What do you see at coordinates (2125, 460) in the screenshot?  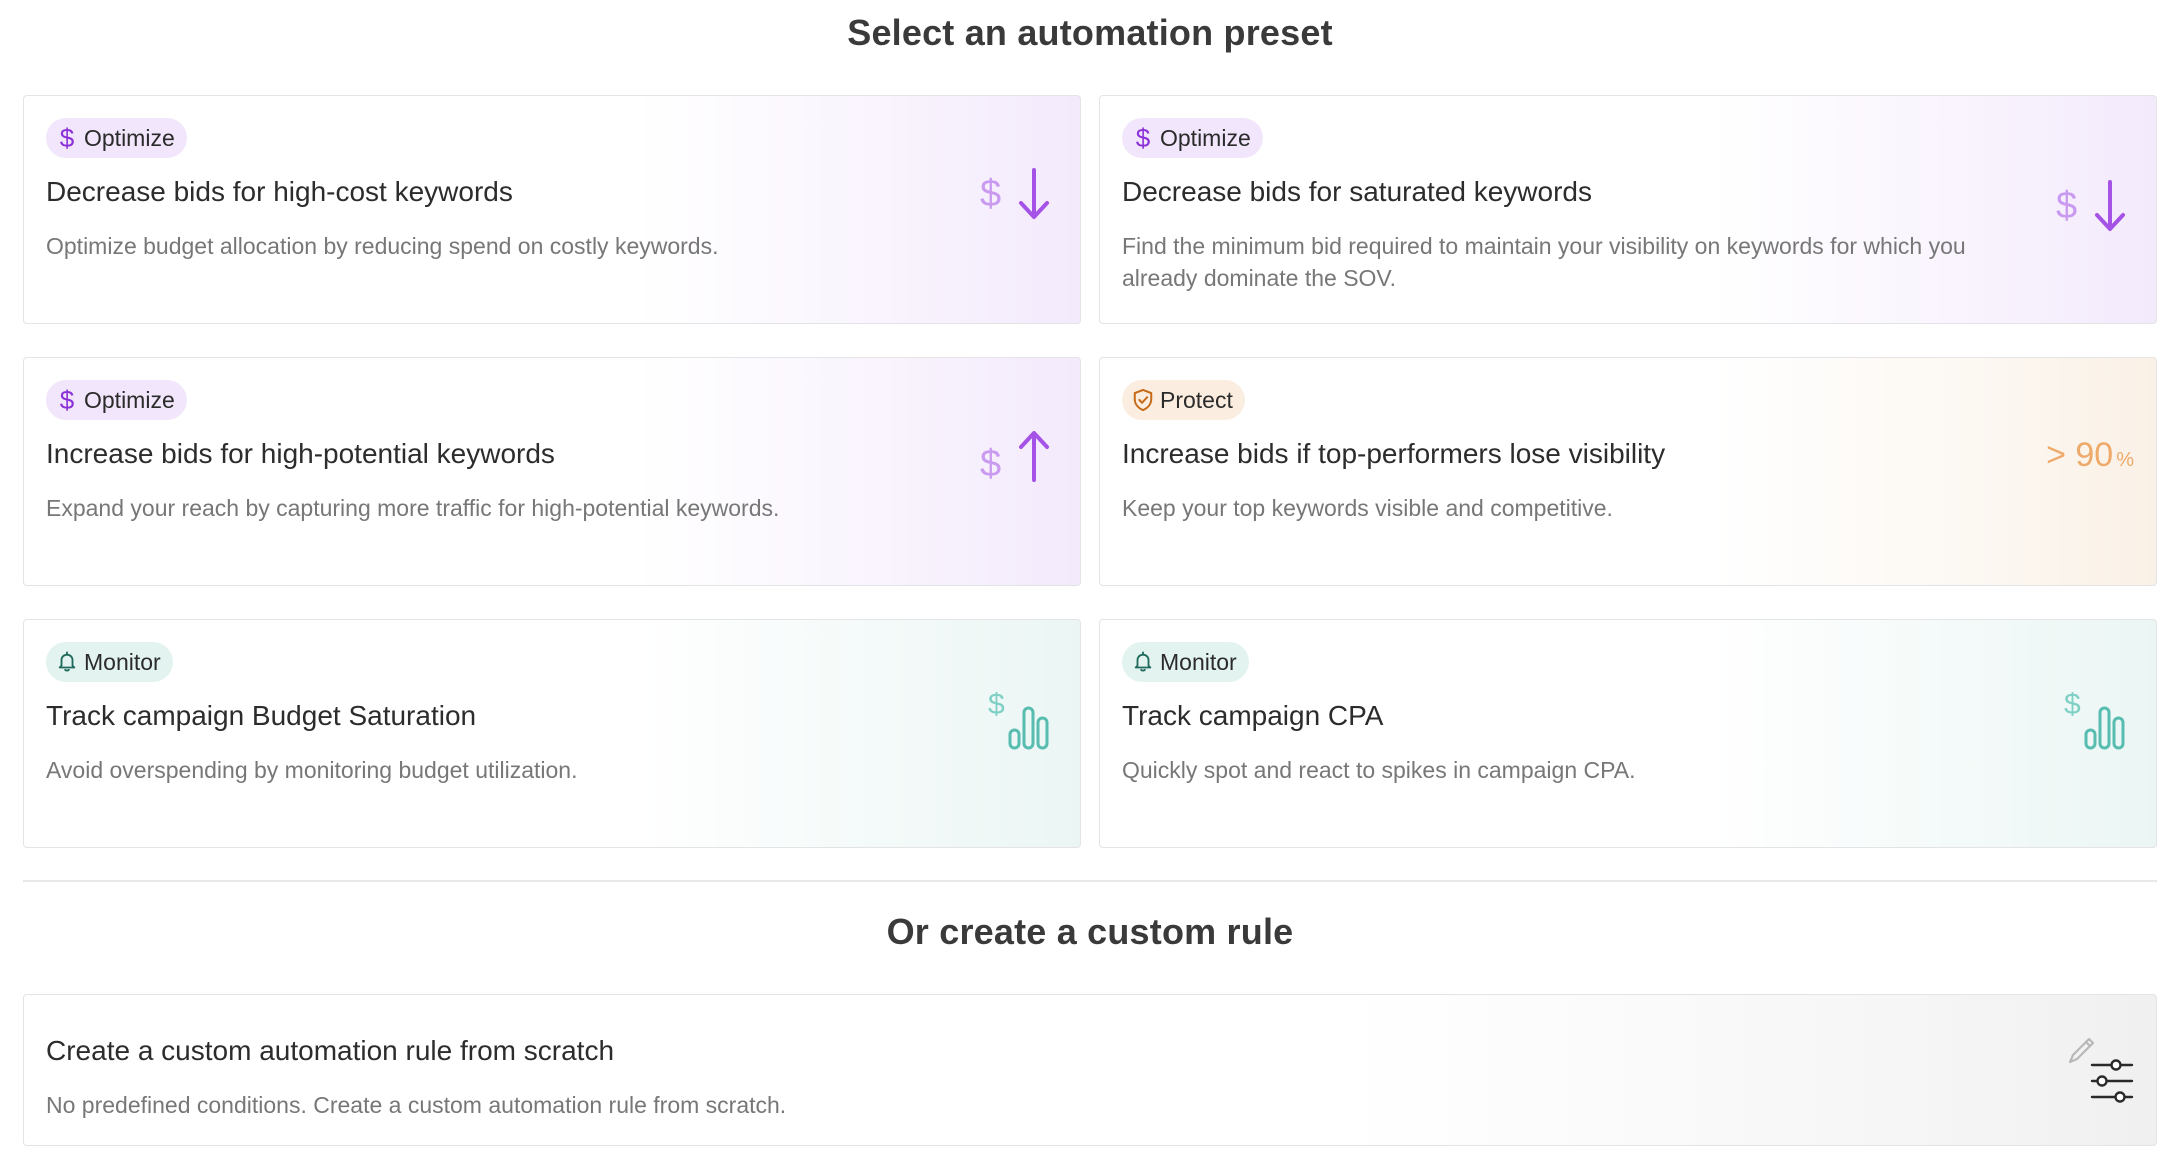 I see `threshold-unit: %` at bounding box center [2125, 460].